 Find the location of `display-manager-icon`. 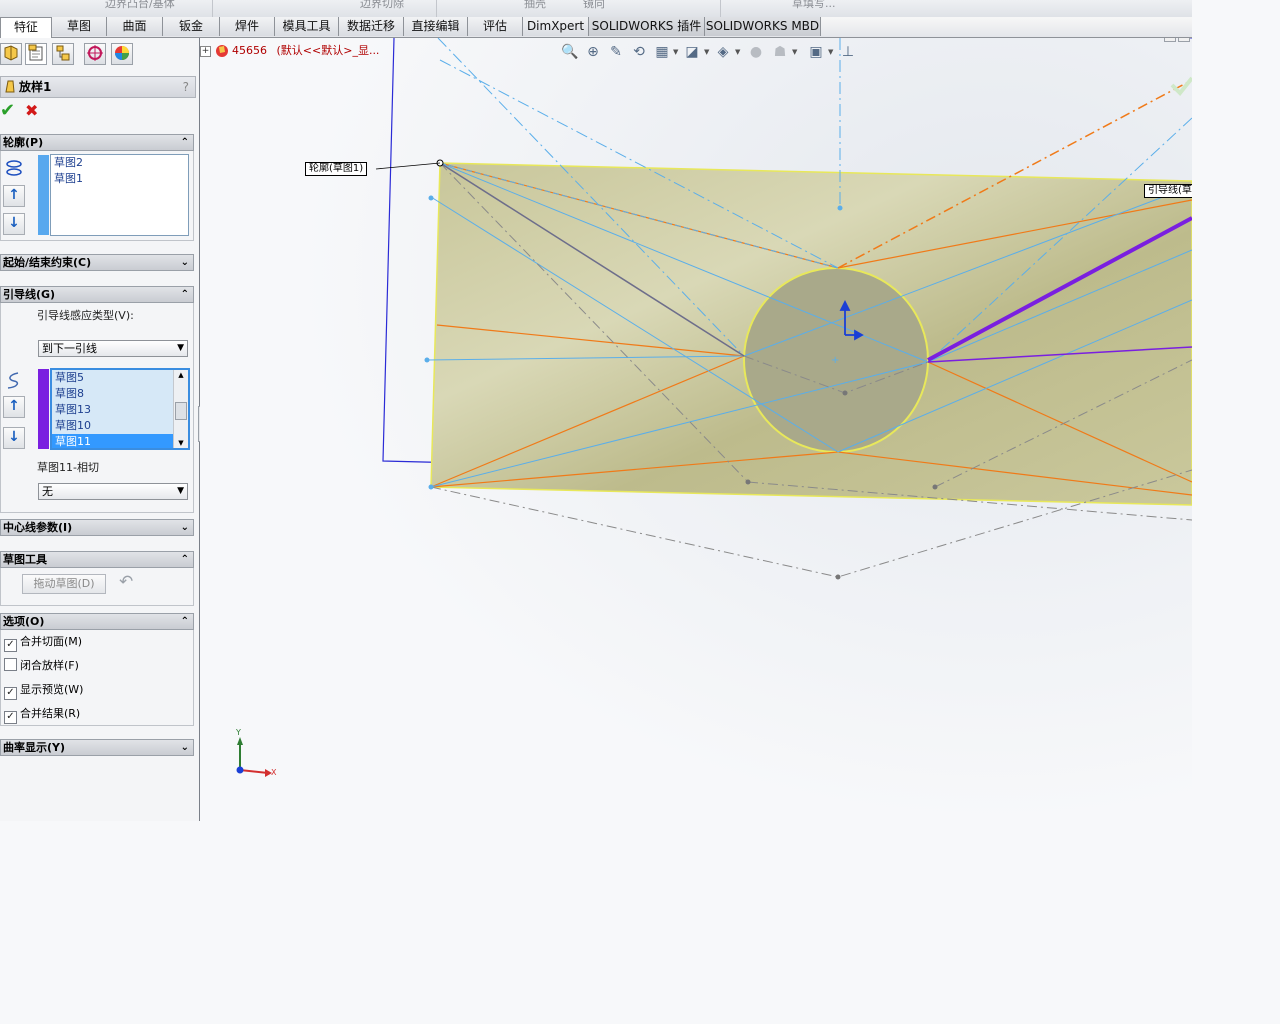

display-manager-icon is located at coordinates (122, 54).